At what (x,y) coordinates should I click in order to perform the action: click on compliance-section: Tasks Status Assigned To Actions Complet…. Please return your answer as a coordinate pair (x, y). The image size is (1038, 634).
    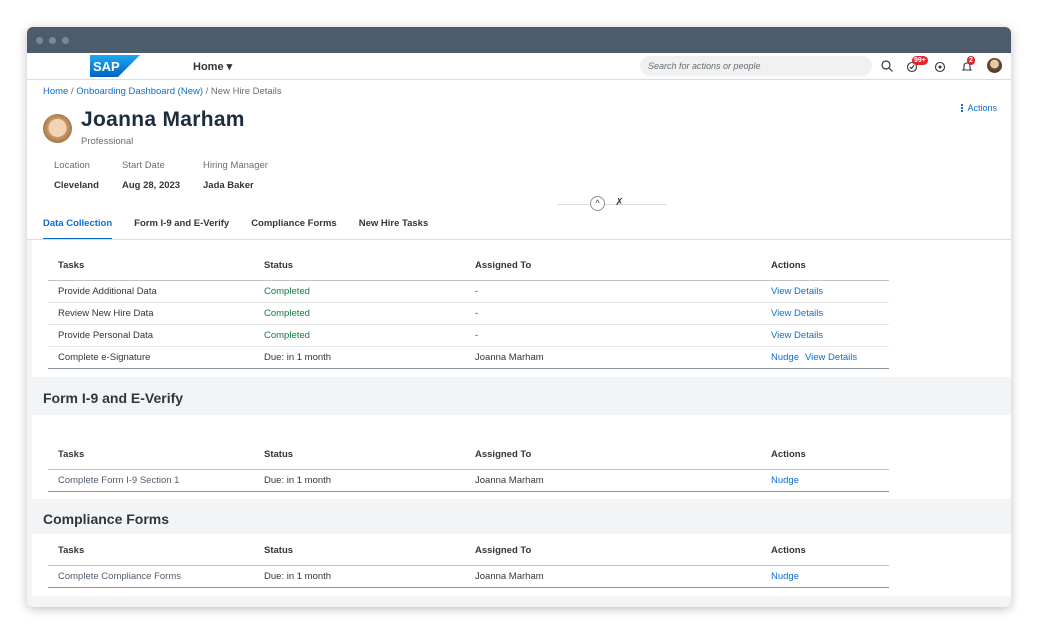
    Looking at the image, I should click on (521, 565).